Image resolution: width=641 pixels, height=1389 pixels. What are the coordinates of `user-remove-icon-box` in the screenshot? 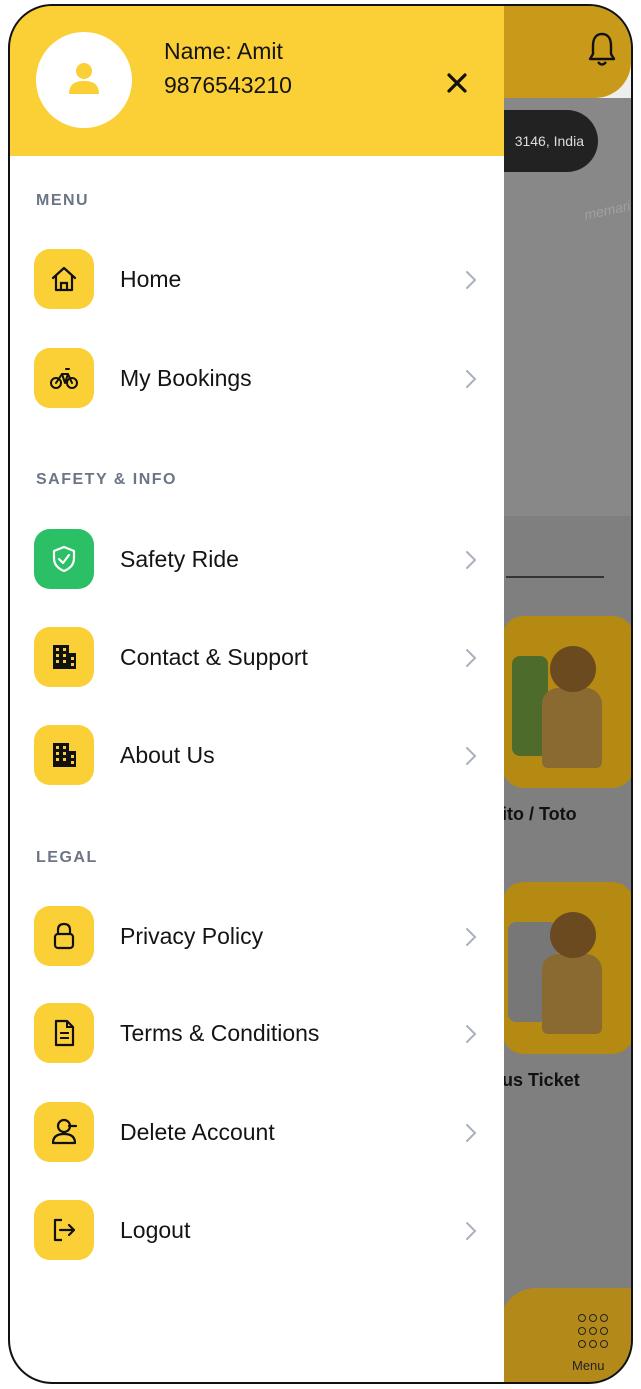 It's located at (64, 1132).